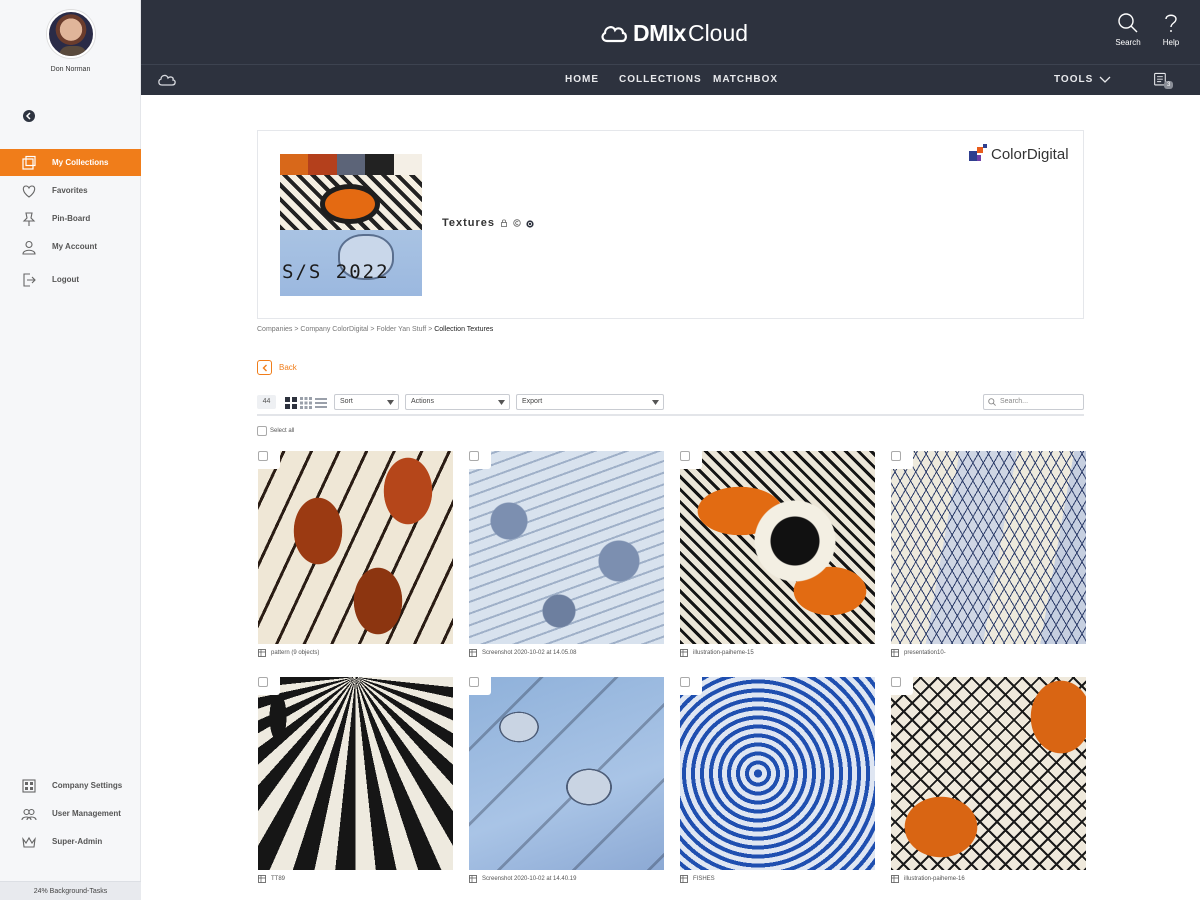  Describe the element at coordinates (70, 890) in the screenshot. I see `background-tasks-status: 24% Background-Tasks` at that location.